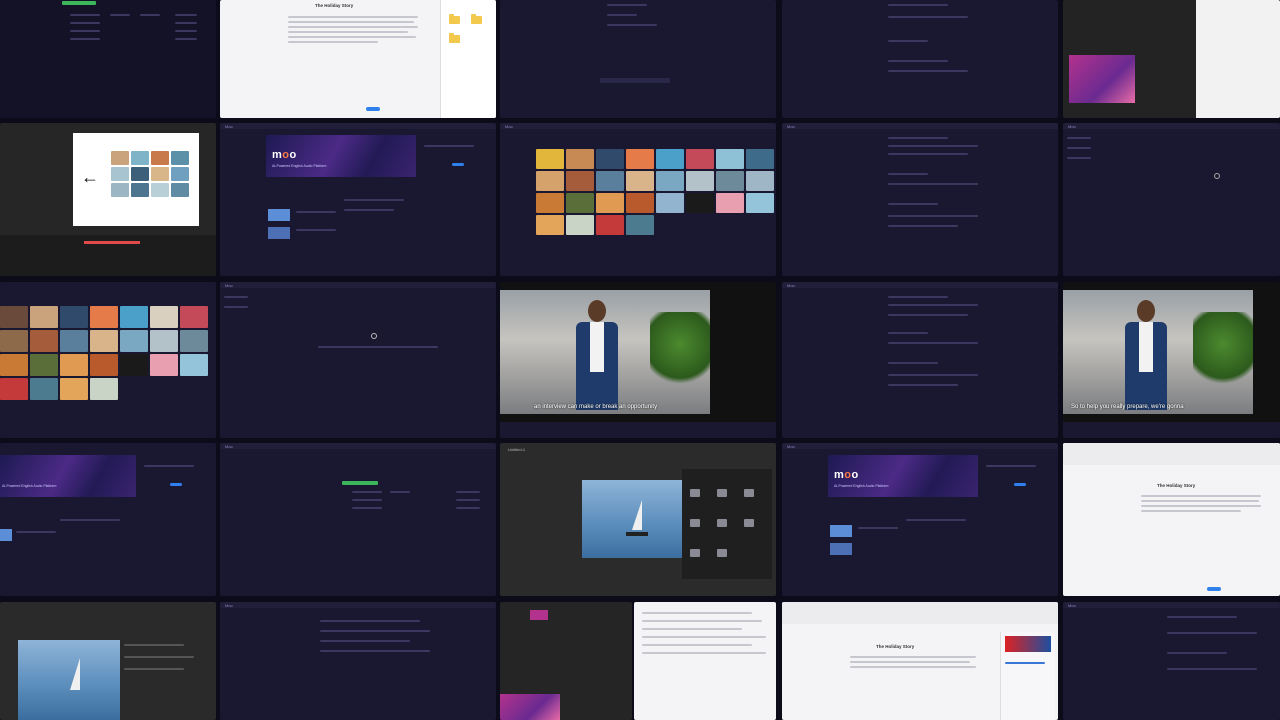 Image resolution: width=1280 pixels, height=720 pixels. What do you see at coordinates (1171, 59) in the screenshot?
I see `tile-editor-r1c5` at bounding box center [1171, 59].